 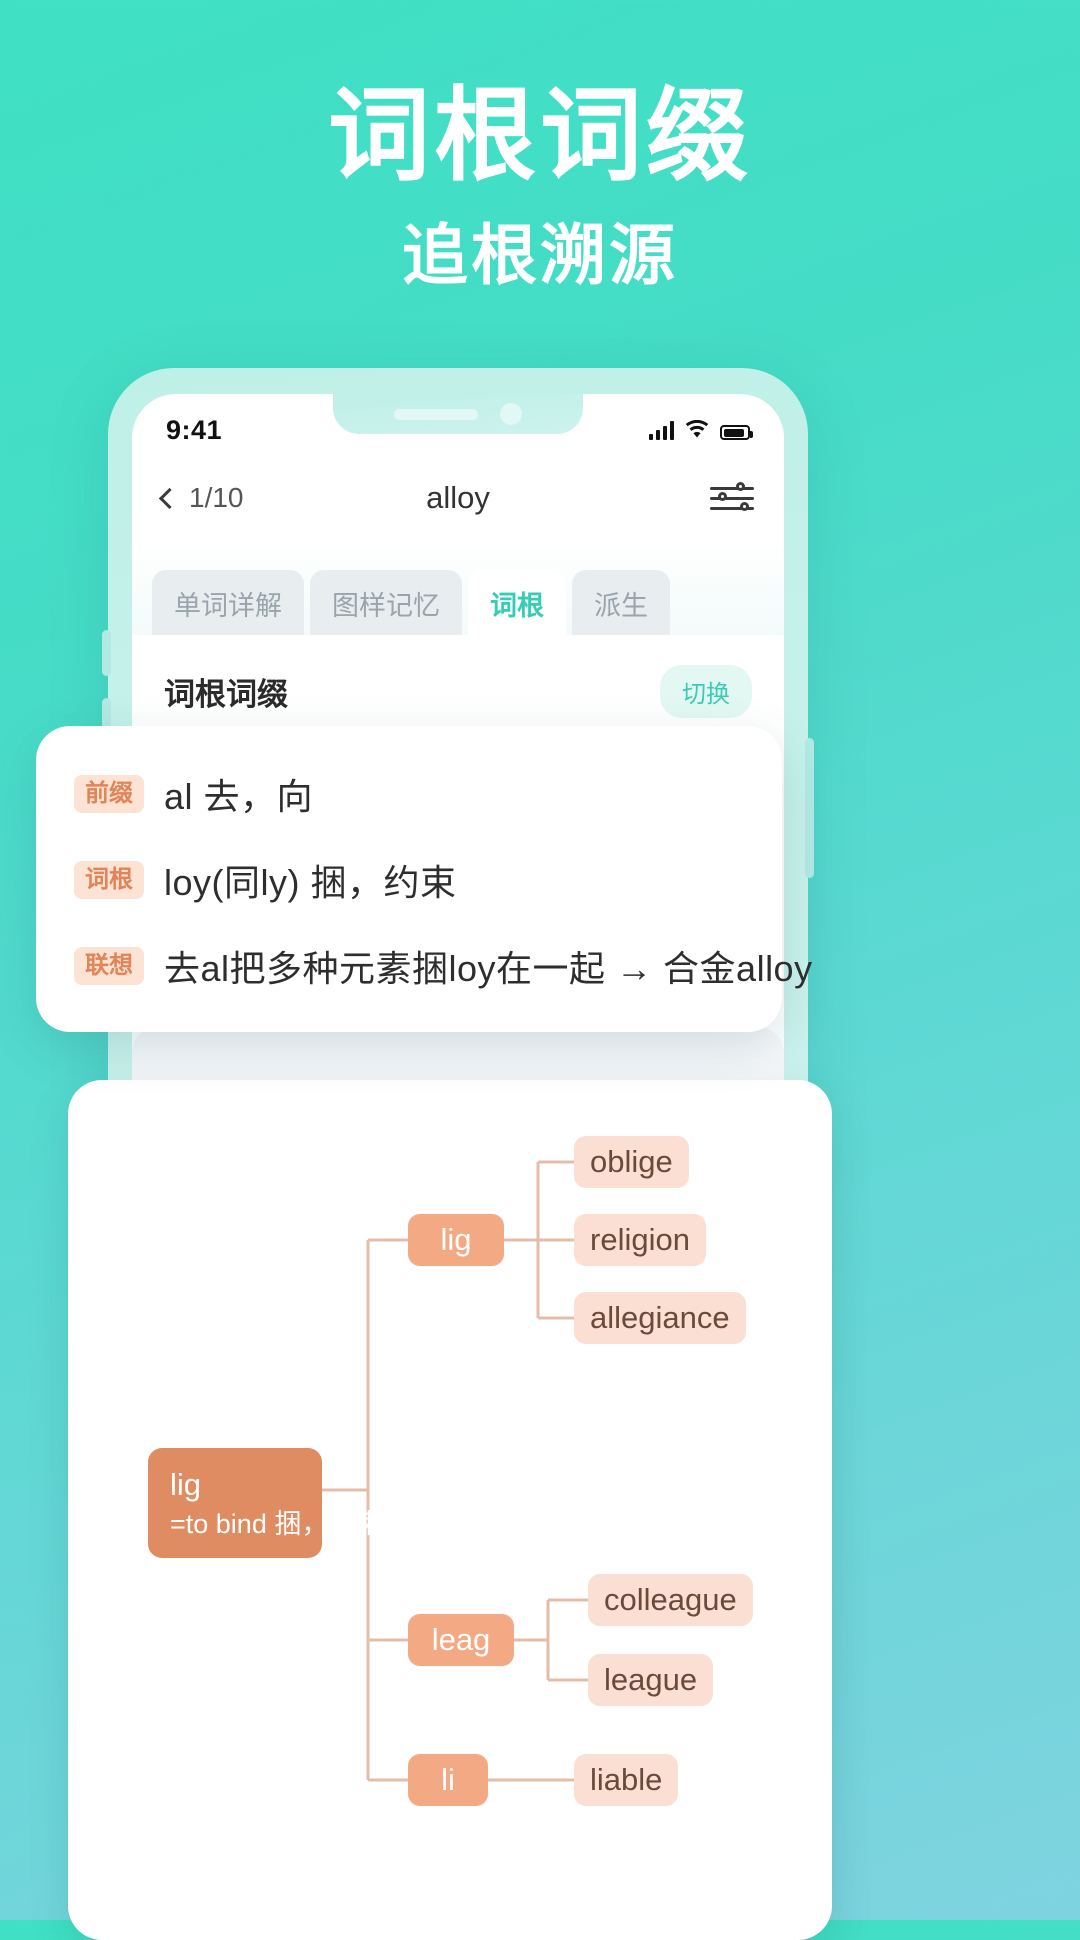 What do you see at coordinates (448, 1780) in the screenshot?
I see `tree-stem-li: li` at bounding box center [448, 1780].